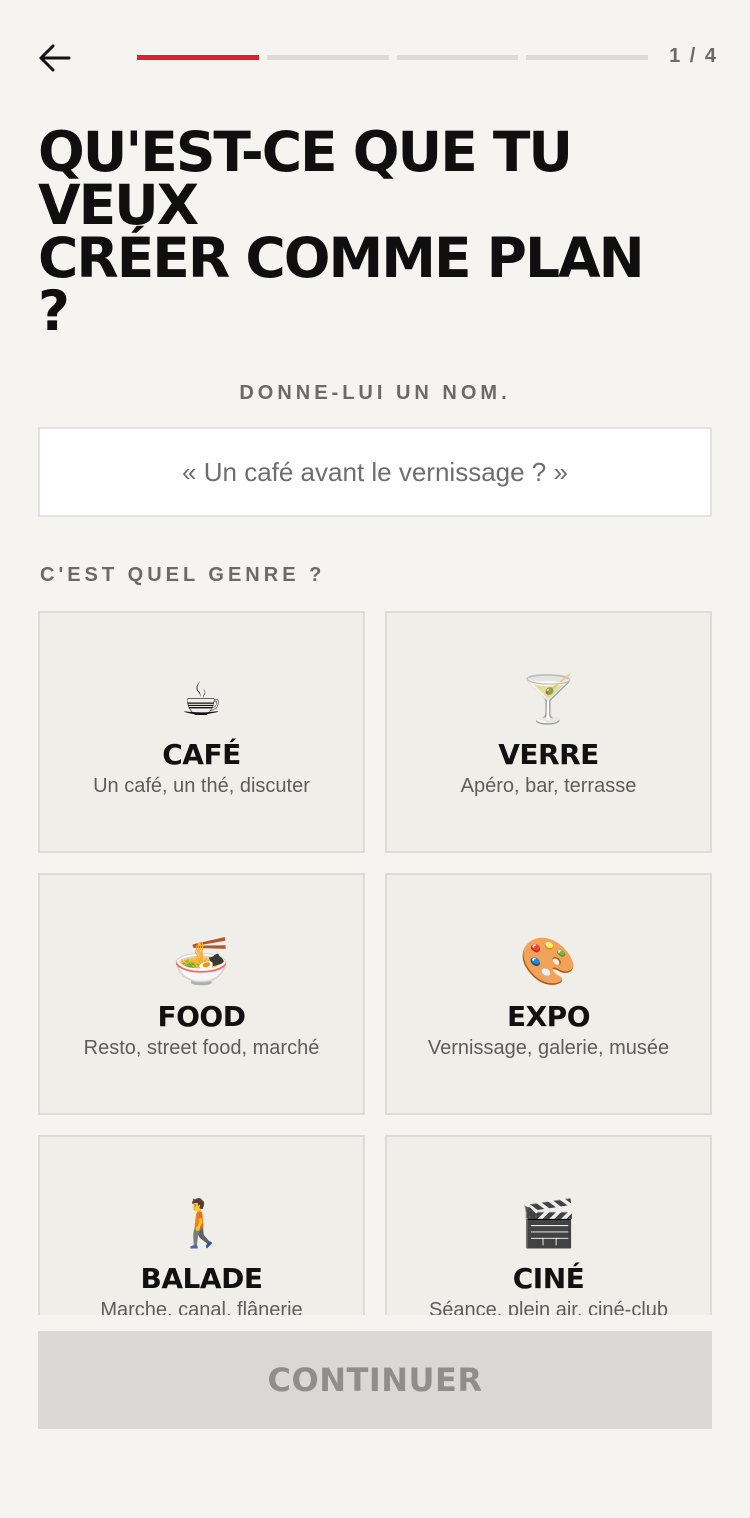 The image size is (750, 1518). Describe the element at coordinates (548, 1016) in the screenshot. I see `genre-card-title: EXPO` at that location.